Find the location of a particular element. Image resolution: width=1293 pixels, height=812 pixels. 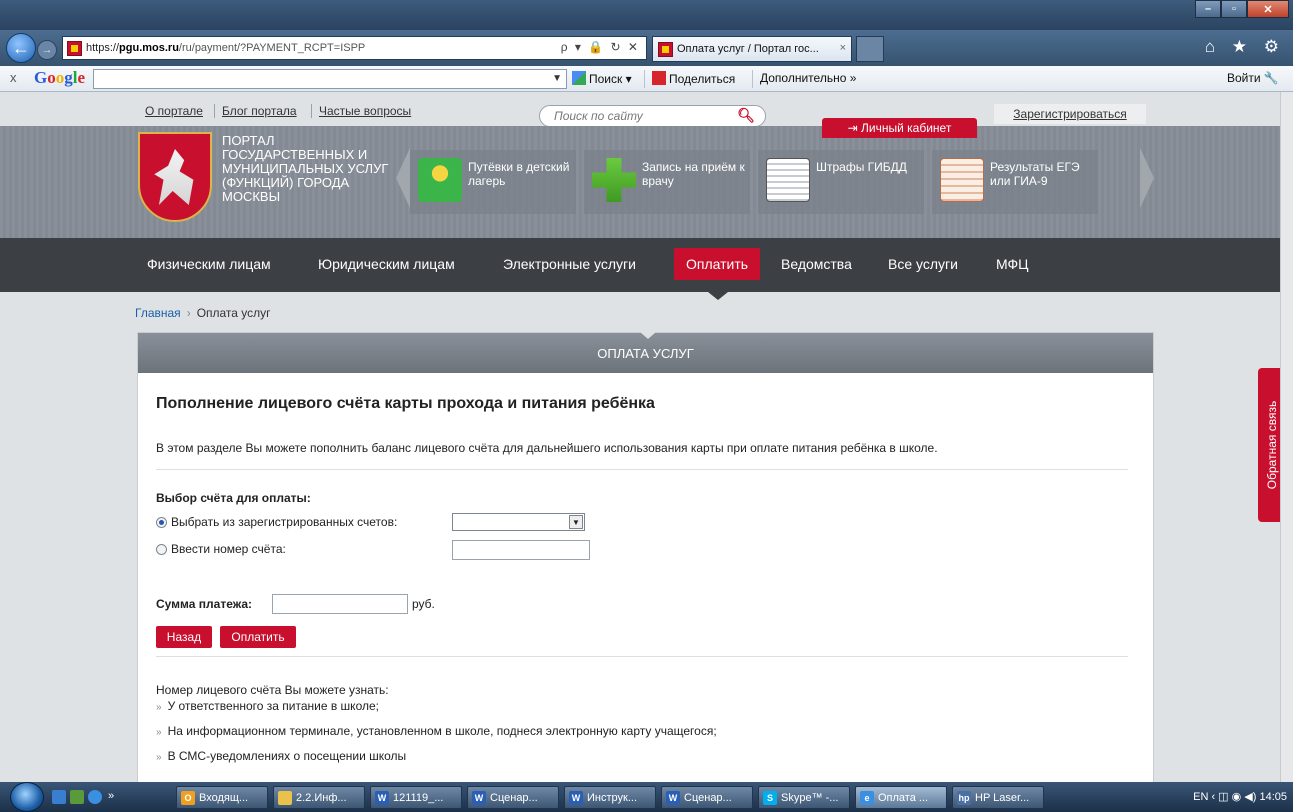

nav-agencies: Ведомства is located at coordinates (816, 264).